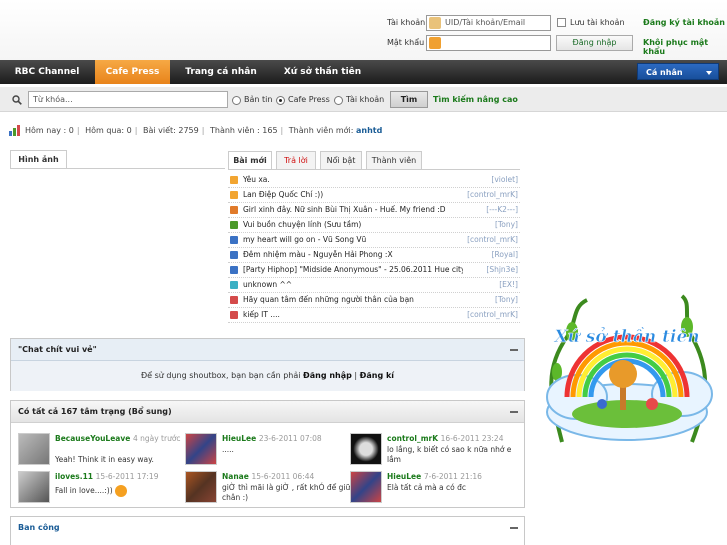 Image resolution: width=727 pixels, height=545 pixels. Describe the element at coordinates (132, 72) in the screenshot. I see `nav-cafe-press: Cafe Press` at that location.